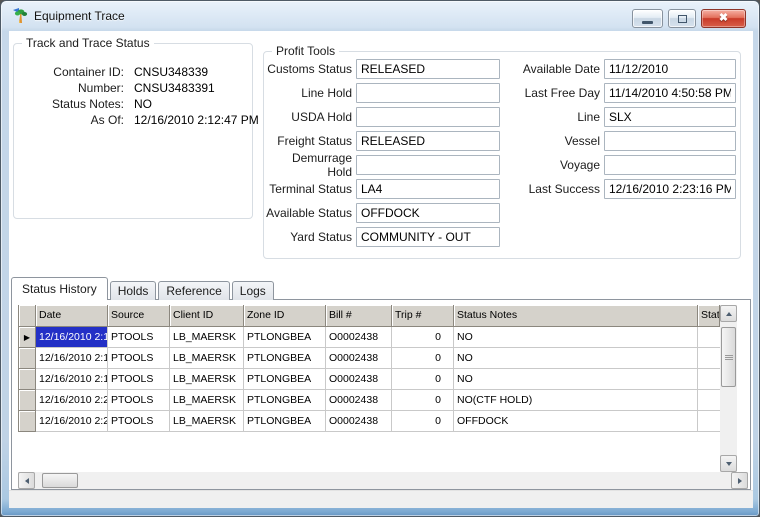  Describe the element at coordinates (196, 120) in the screenshot. I see `as-of-value: 12/16/2010 2:12:47 PM` at that location.